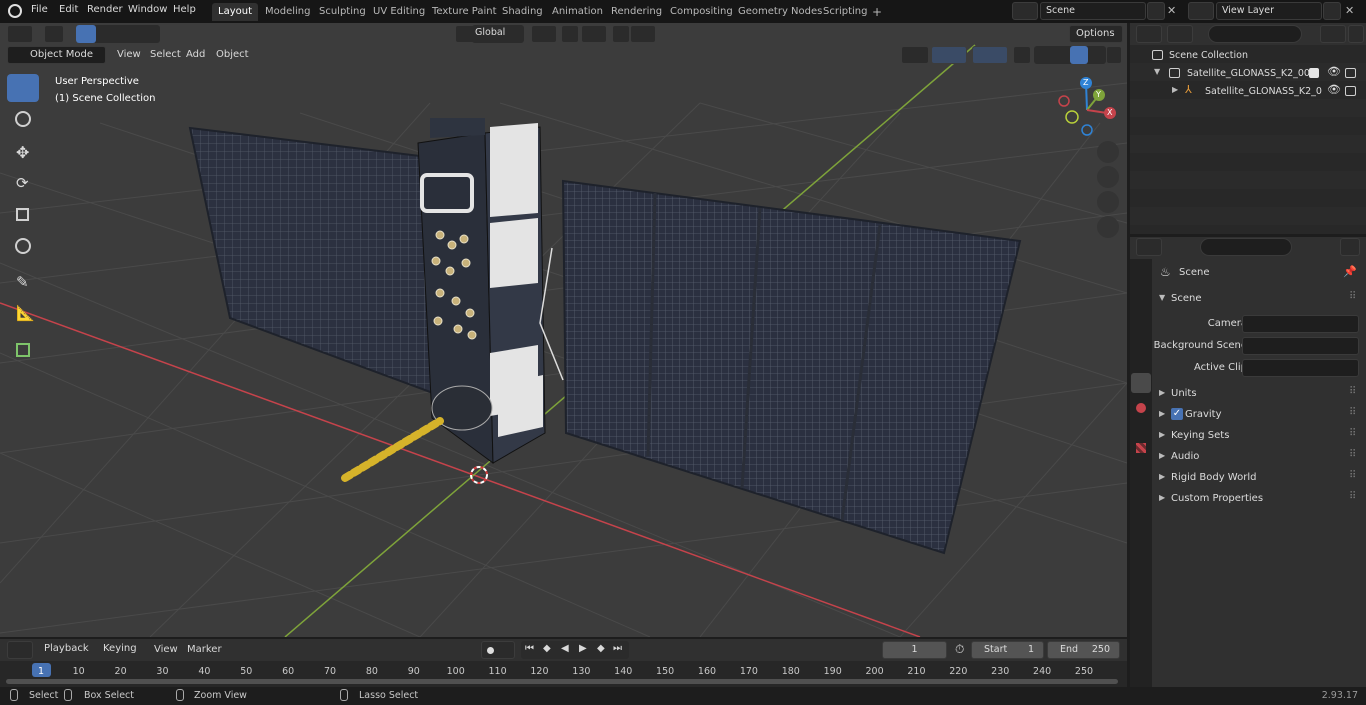 The image size is (1366, 705). Describe the element at coordinates (498, 650) in the screenshot. I see `record-icon` at that location.